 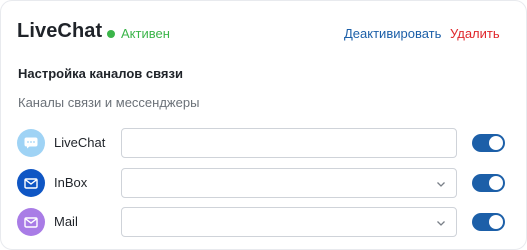 I want to click on livechat-toggle, so click(x=488, y=143).